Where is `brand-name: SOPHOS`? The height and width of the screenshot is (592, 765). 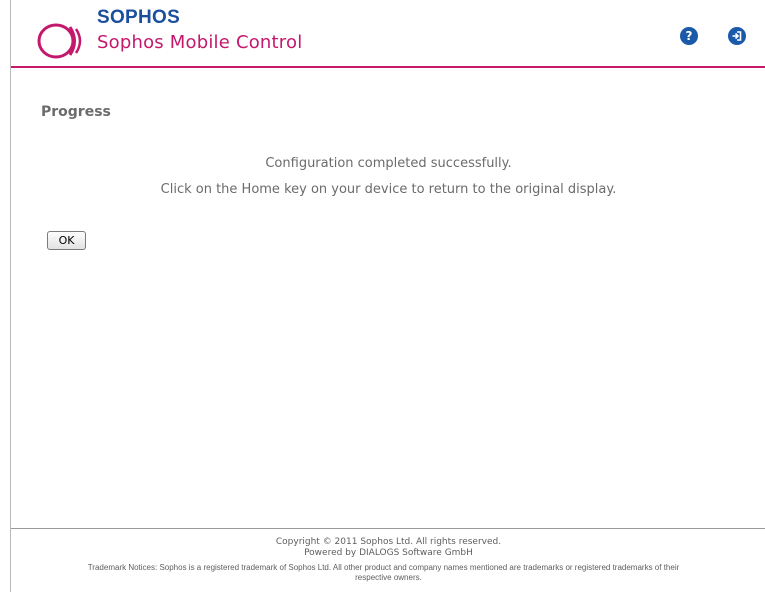
brand-name: SOPHOS is located at coordinates (139, 17).